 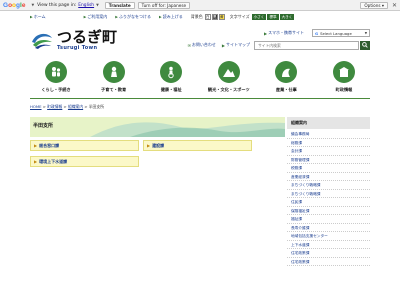 I want to click on main-content: 半田支所 ▶ 総合窓口課 ▶ 建設課 ▶ 環境上下水道課, so click(x=157, y=142).